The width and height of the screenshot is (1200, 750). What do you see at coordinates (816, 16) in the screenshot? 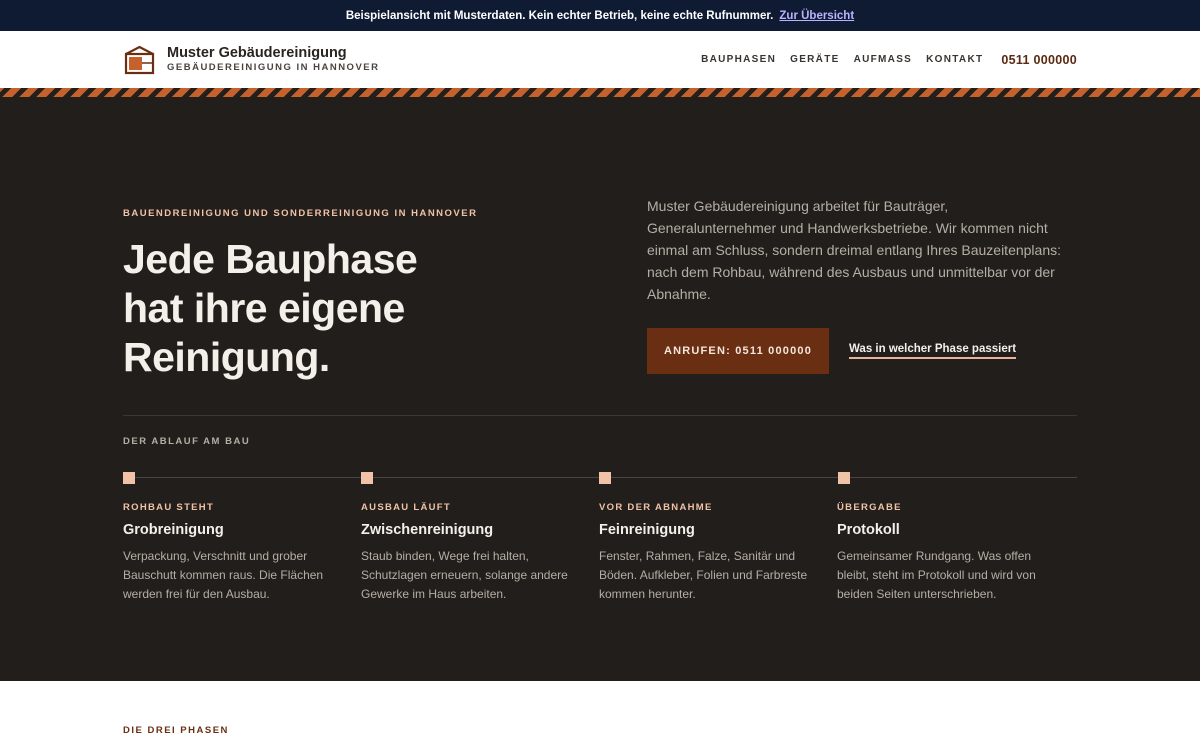
I see `overview-link: Zur Übersicht` at bounding box center [816, 16].